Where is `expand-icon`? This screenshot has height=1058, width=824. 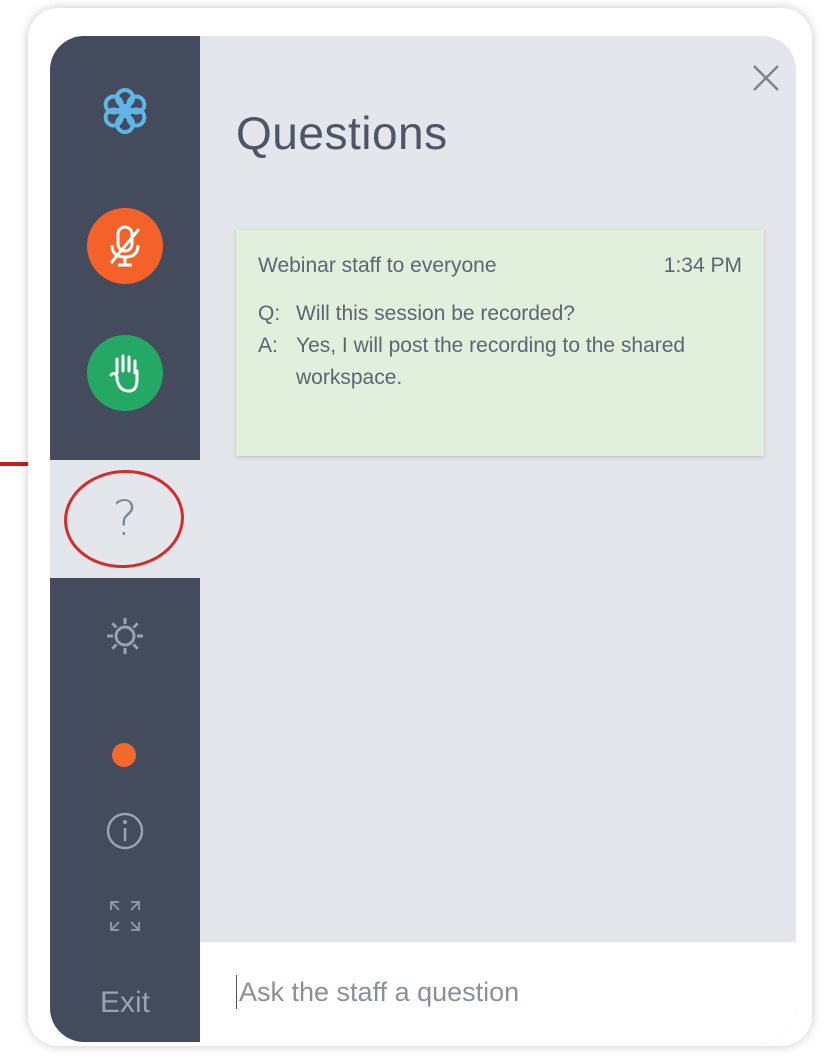
expand-icon is located at coordinates (125, 916).